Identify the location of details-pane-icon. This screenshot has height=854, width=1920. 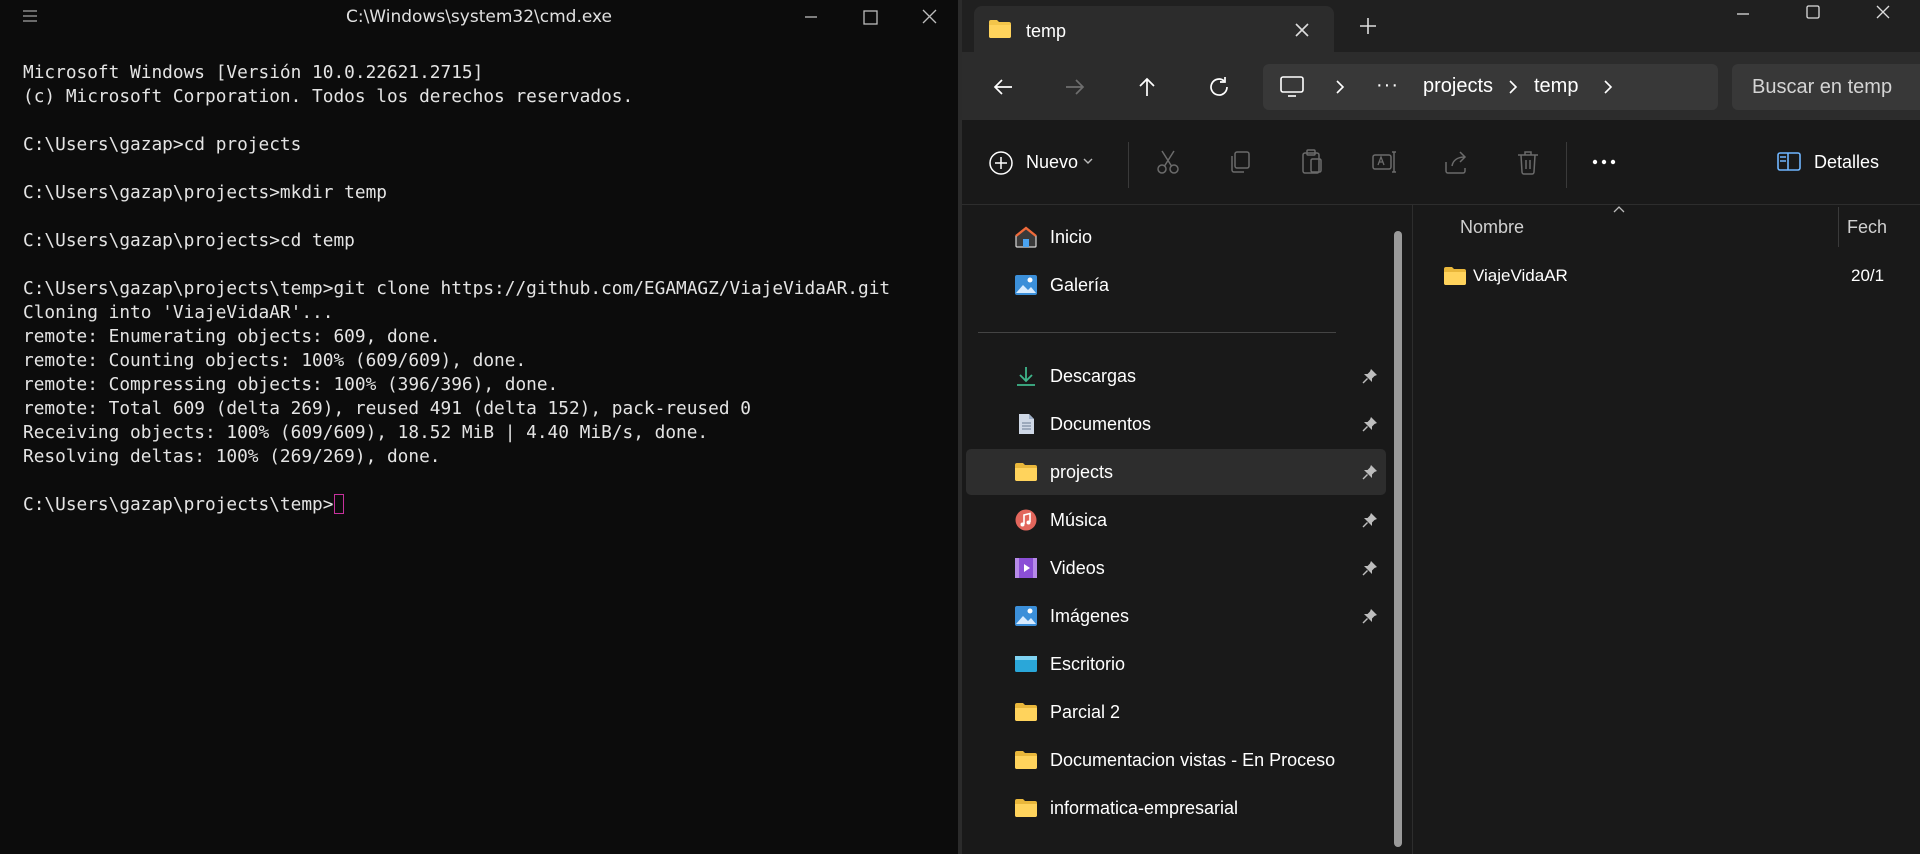
(1789, 162).